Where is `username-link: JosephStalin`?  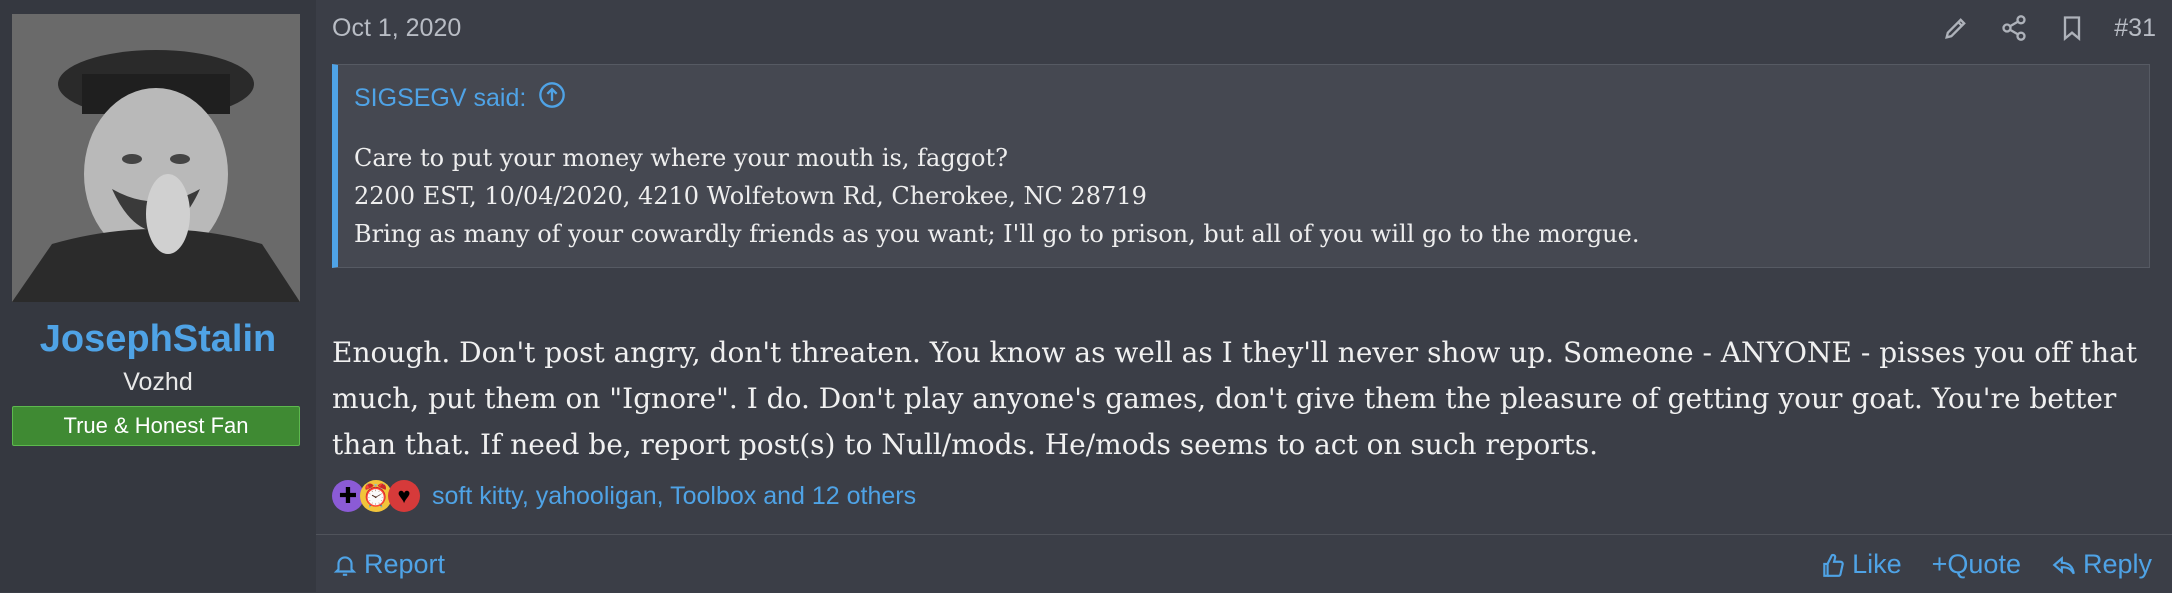 username-link: JosephStalin is located at coordinates (158, 339).